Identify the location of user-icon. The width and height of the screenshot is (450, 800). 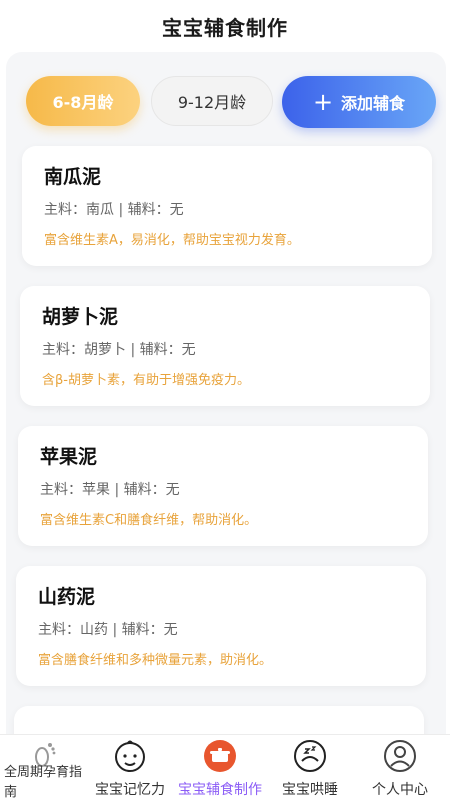
(400, 756).